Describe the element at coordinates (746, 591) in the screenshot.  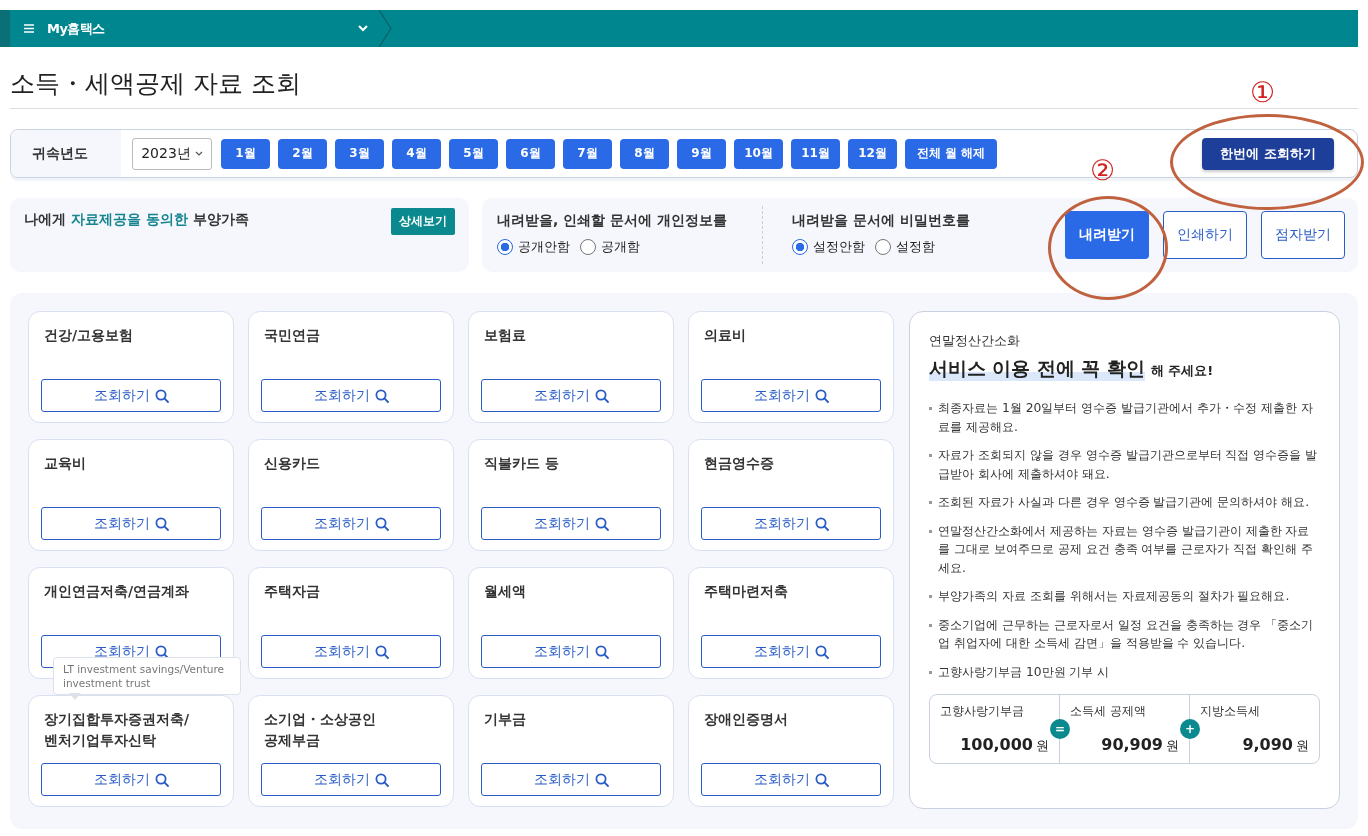
I see `category-title: 주택마련저축` at that location.